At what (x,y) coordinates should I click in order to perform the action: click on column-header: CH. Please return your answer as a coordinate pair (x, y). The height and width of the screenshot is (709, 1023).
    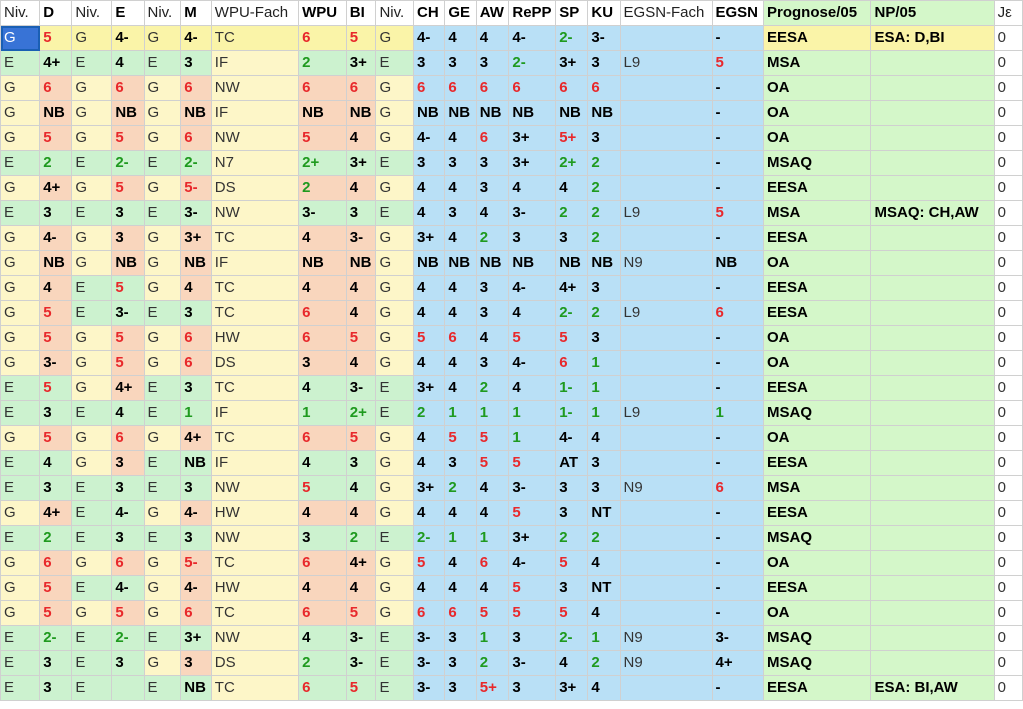
    Looking at the image, I should click on (429, 13).